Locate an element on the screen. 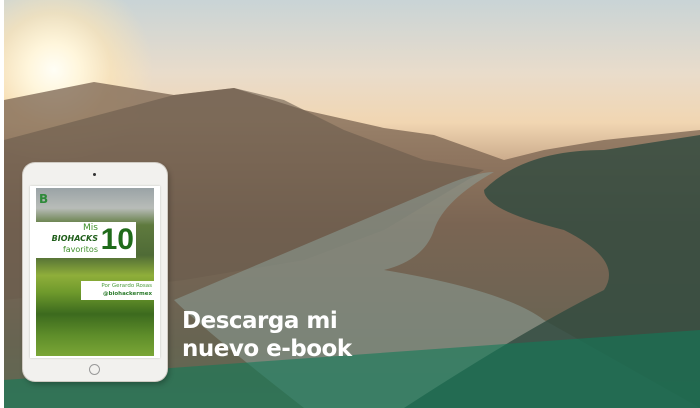 This screenshot has height=408, width=700. headline-line-1: Descarga mi is located at coordinates (260, 321).